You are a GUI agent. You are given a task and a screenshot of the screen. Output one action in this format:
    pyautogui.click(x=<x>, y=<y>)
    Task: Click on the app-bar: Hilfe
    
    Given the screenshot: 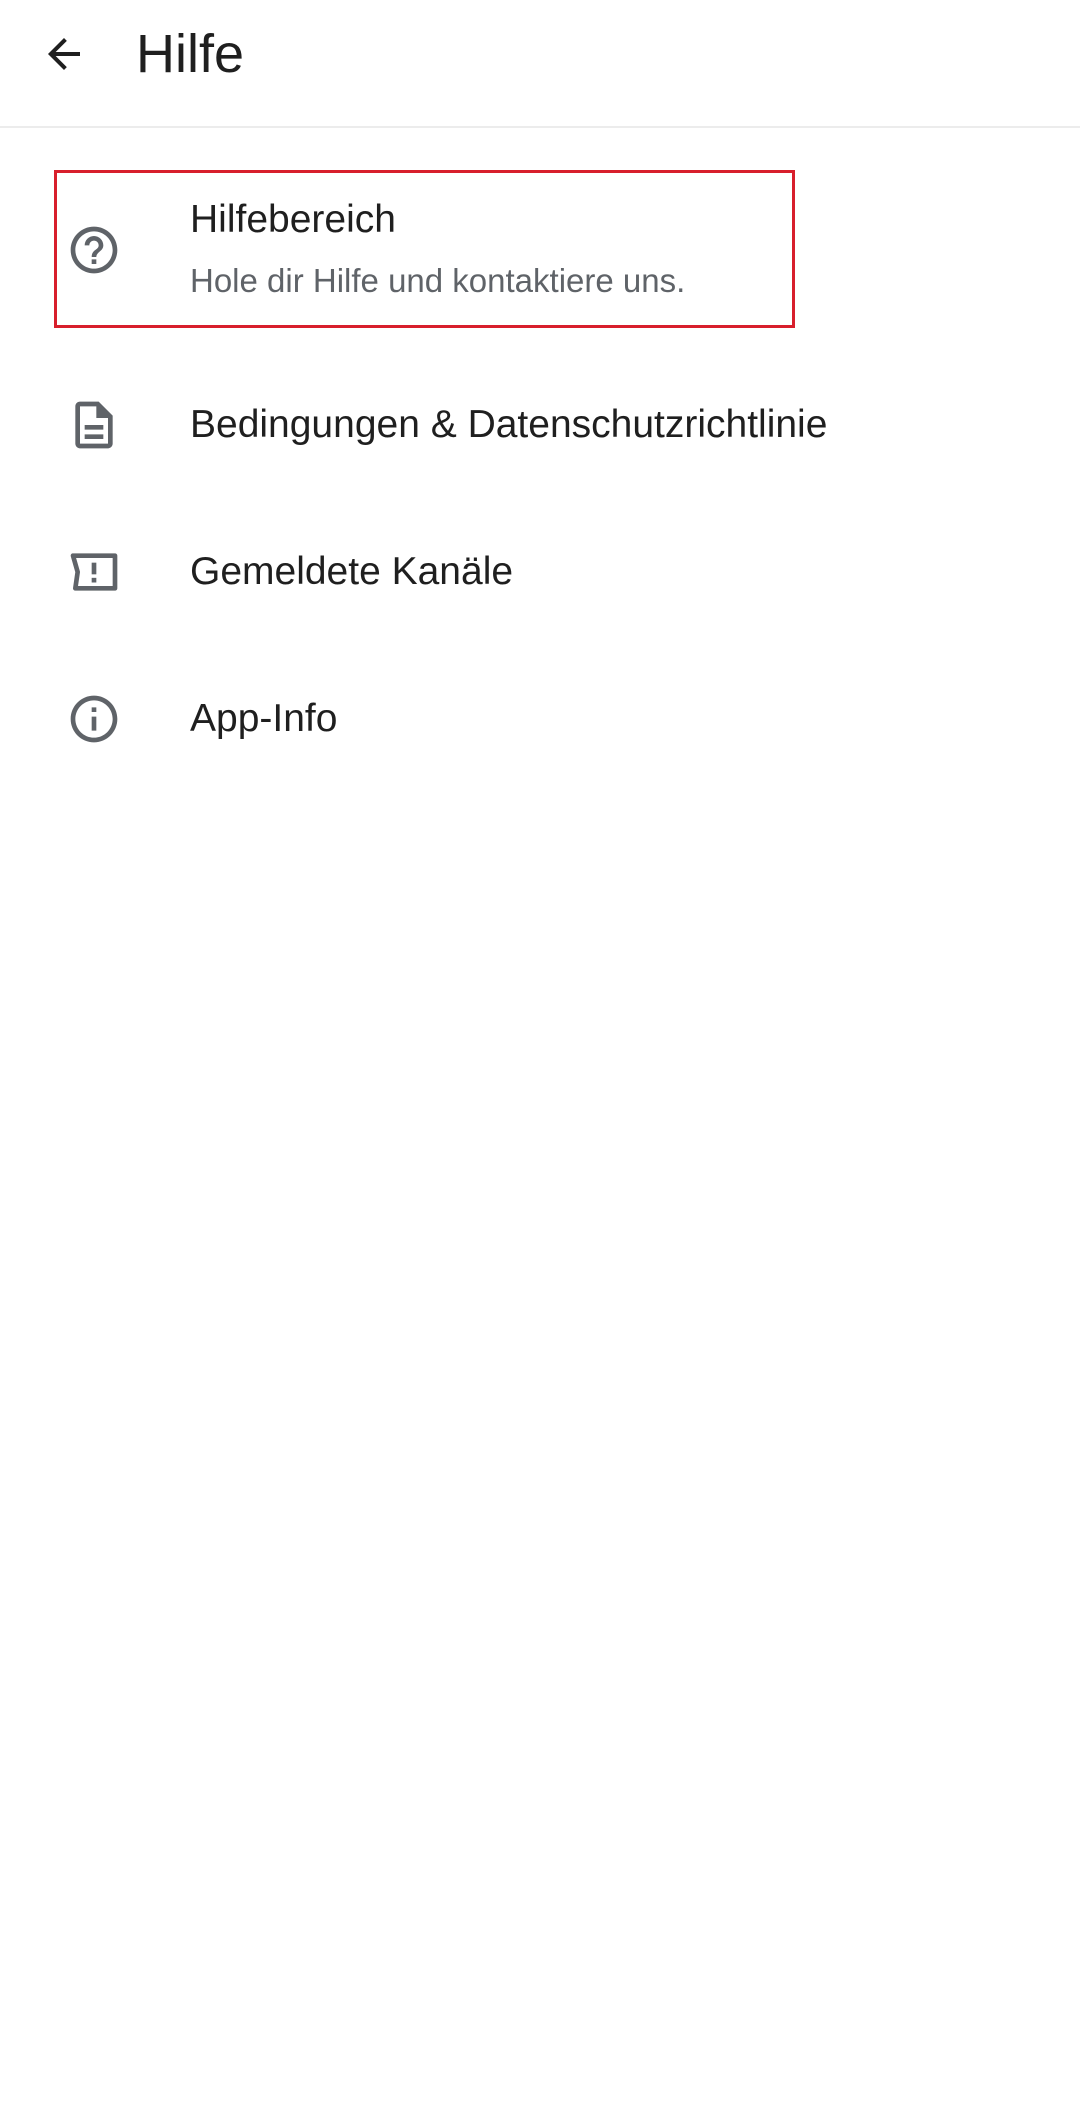 What is the action you would take?
    pyautogui.click(x=540, y=64)
    